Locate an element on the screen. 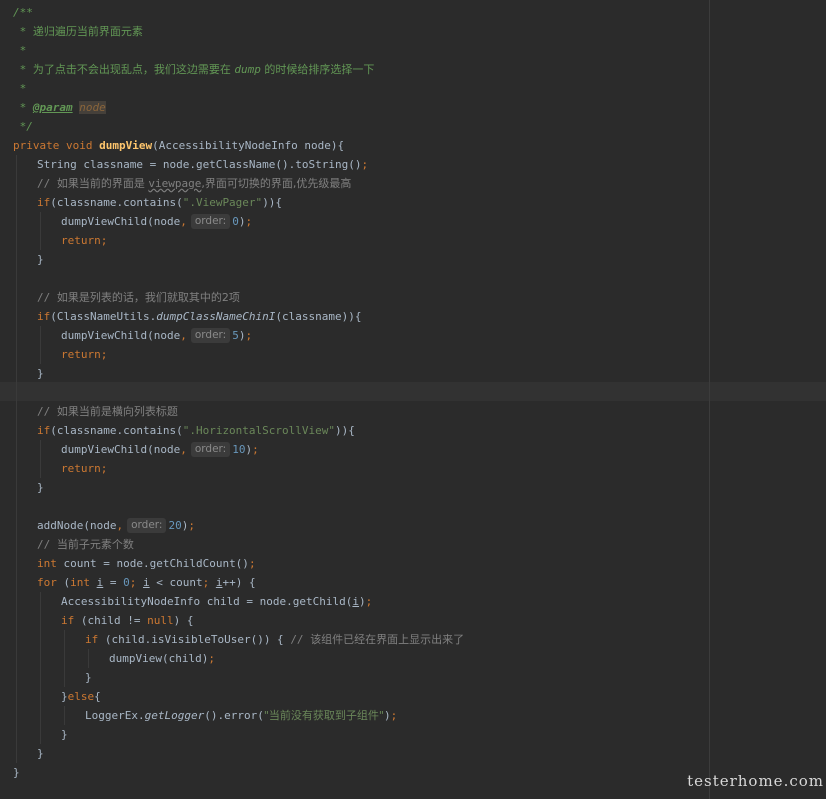 The width and height of the screenshot is (826, 799). code-line: * @param node is located at coordinates (59, 107).